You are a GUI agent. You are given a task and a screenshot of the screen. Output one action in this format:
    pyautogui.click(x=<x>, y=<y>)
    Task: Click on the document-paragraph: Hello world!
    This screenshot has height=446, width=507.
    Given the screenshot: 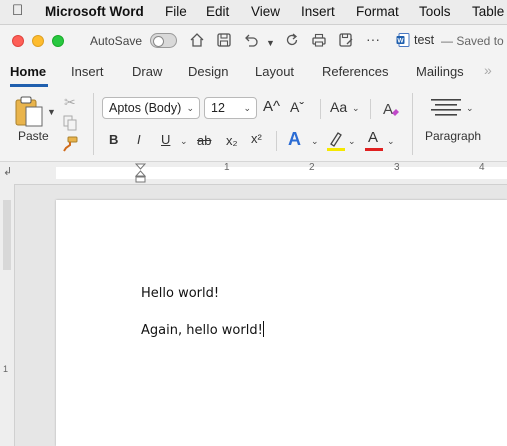 What is the action you would take?
    pyautogui.click(x=180, y=293)
    